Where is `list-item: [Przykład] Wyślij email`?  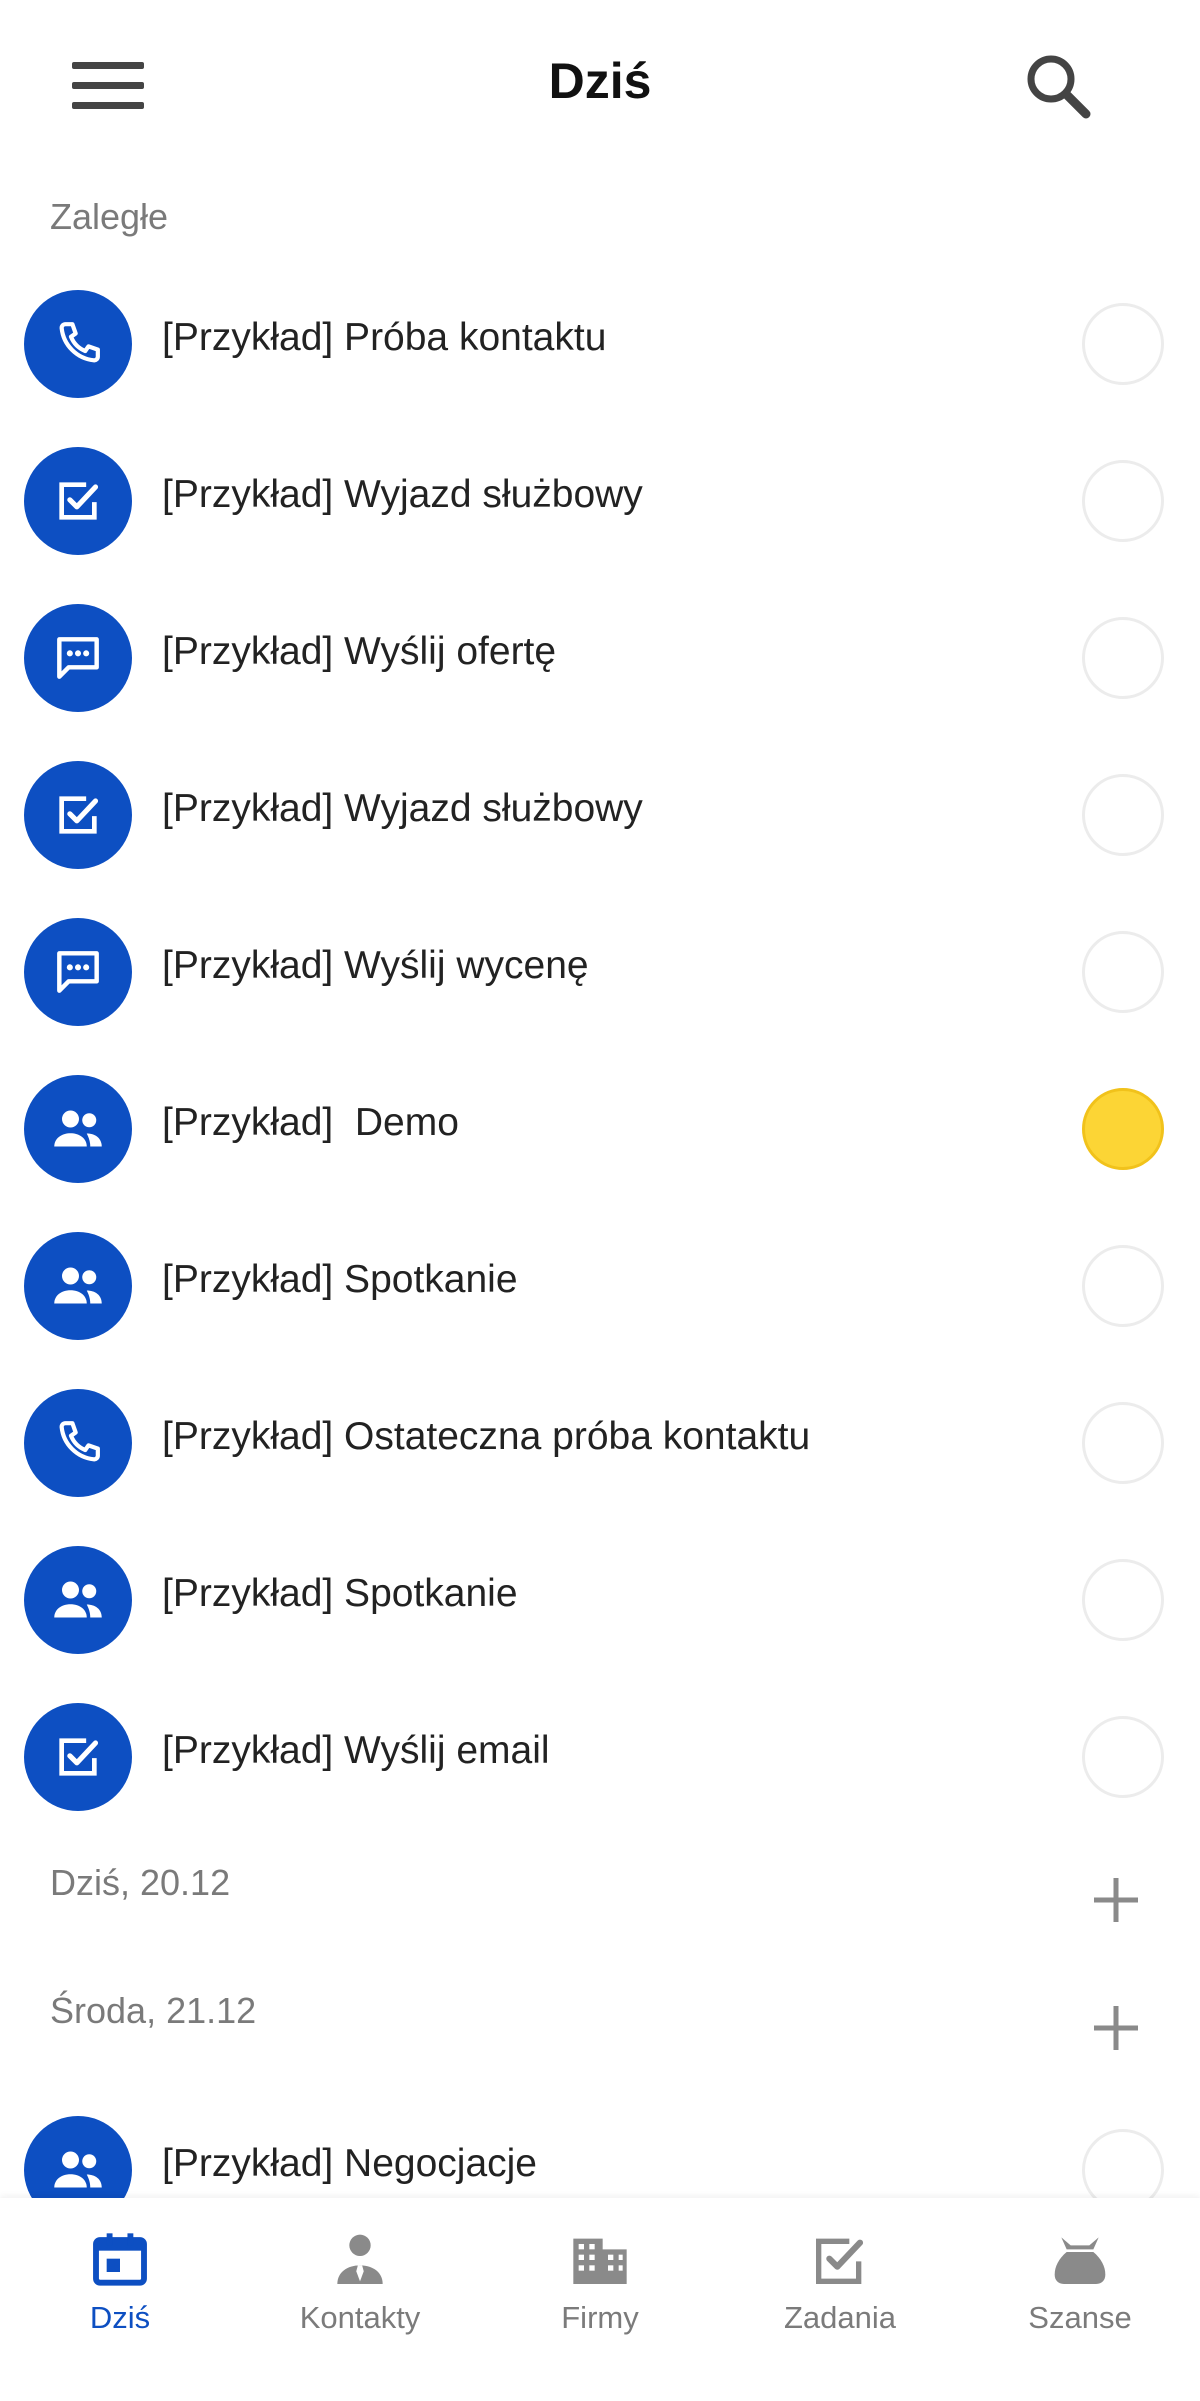 list-item: [Przykład] Wyślij email is located at coordinates (600, 1755).